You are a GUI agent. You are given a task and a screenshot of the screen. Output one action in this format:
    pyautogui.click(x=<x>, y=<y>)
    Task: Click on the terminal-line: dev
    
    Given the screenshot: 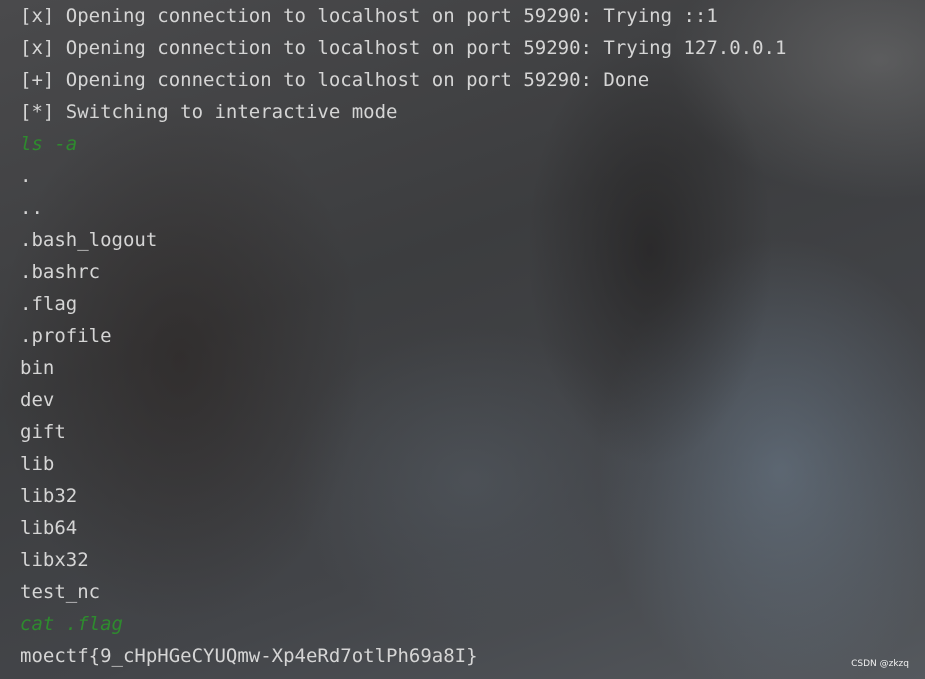 What is the action you would take?
    pyautogui.click(x=37, y=400)
    